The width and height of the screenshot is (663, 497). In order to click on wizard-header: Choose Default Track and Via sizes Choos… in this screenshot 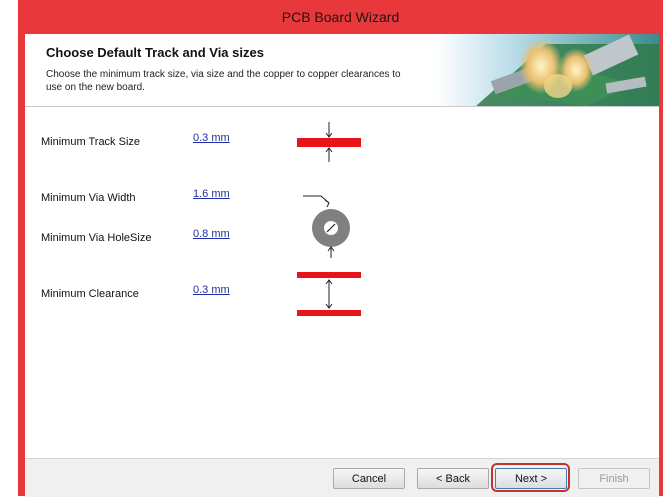, I will do `click(342, 70)`.